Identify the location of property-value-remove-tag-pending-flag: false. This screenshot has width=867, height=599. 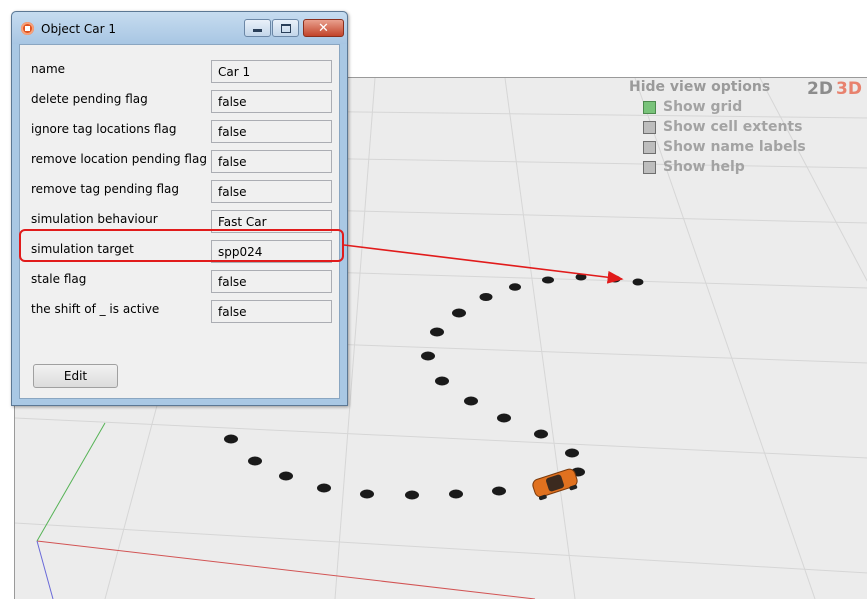
(271, 191).